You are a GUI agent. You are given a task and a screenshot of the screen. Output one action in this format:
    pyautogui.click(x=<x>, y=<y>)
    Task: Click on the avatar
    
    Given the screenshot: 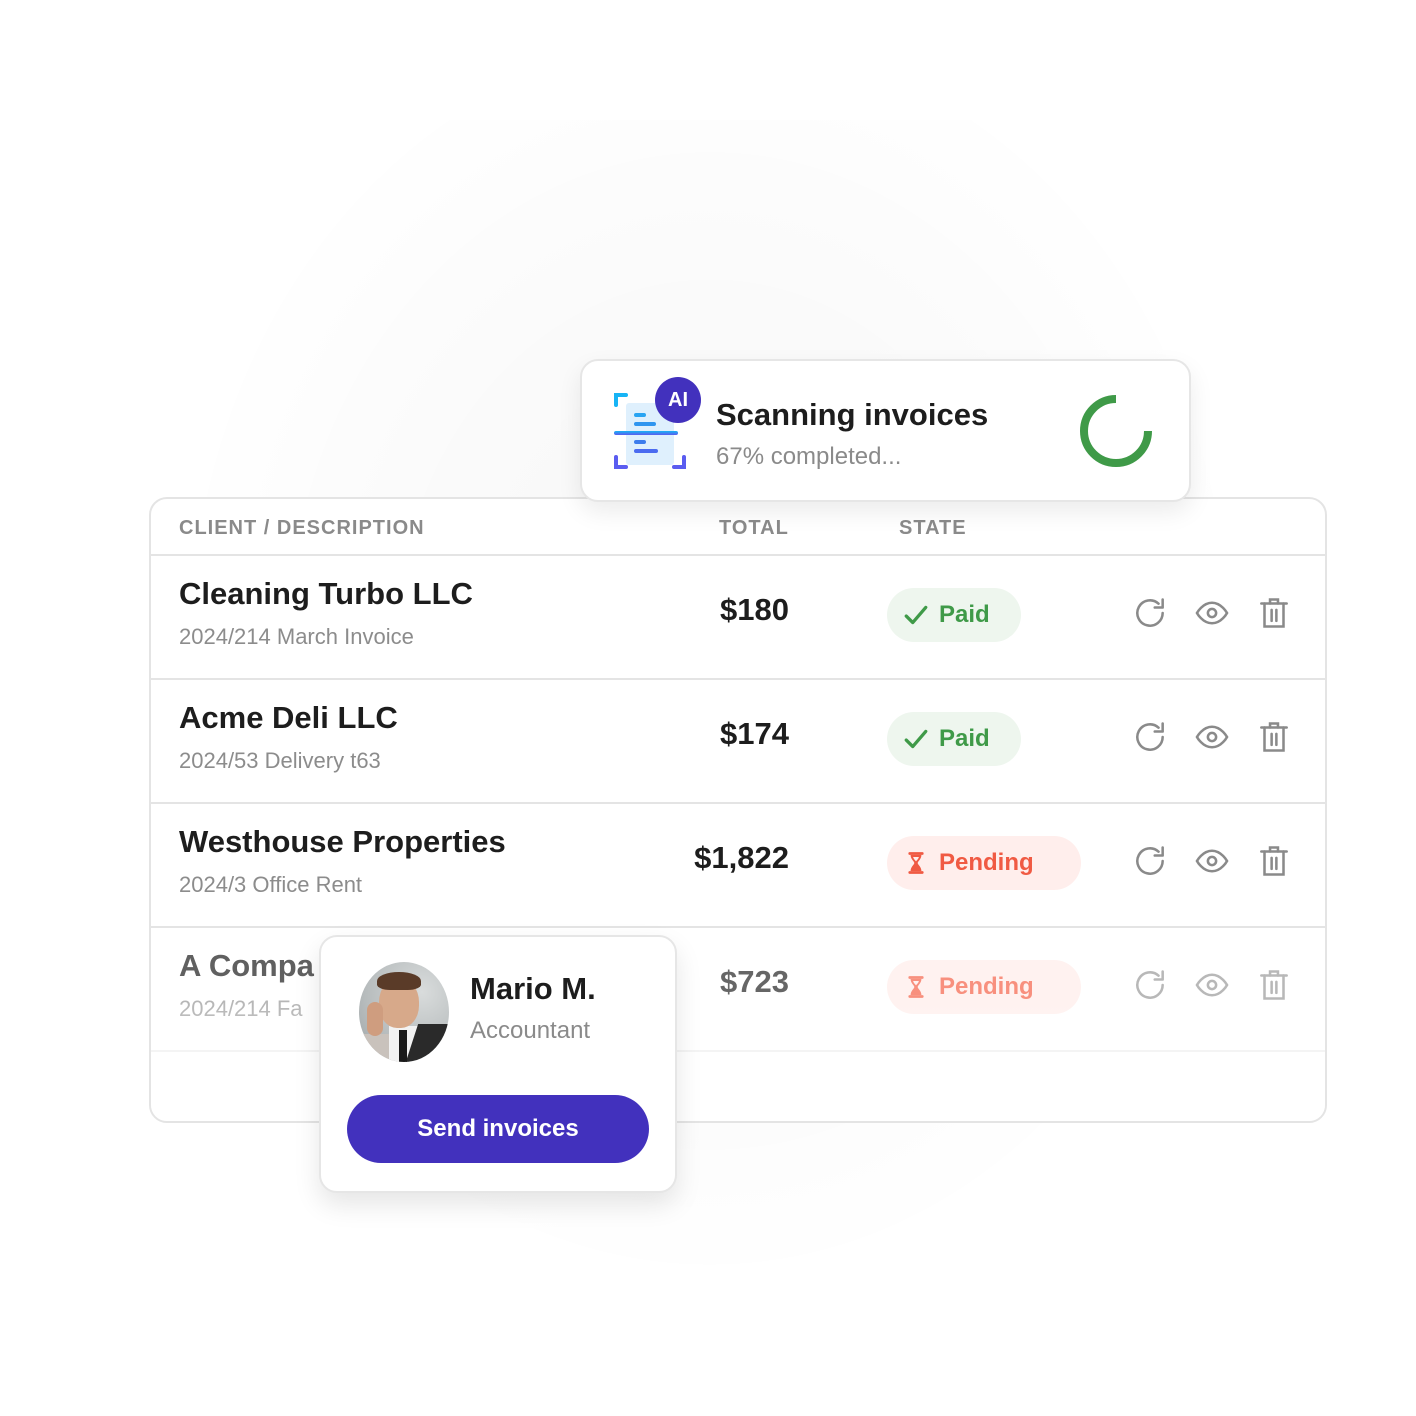 What is the action you would take?
    pyautogui.click(x=404, y=1012)
    